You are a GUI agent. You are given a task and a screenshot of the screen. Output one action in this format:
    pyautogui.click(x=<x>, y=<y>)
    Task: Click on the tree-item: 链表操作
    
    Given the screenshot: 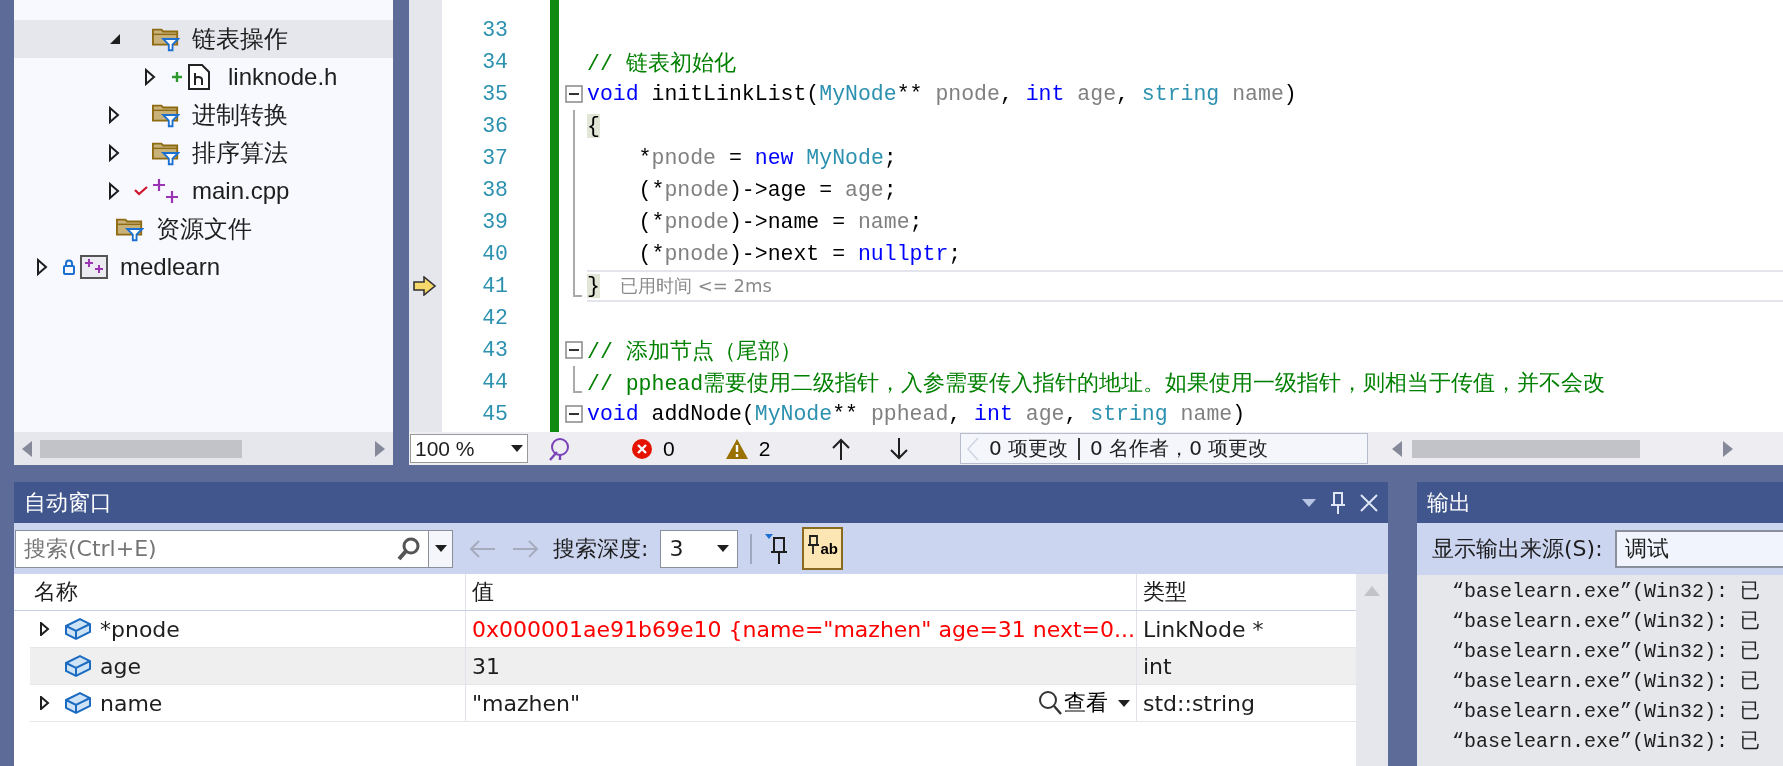 What is the action you would take?
    pyautogui.click(x=203, y=39)
    